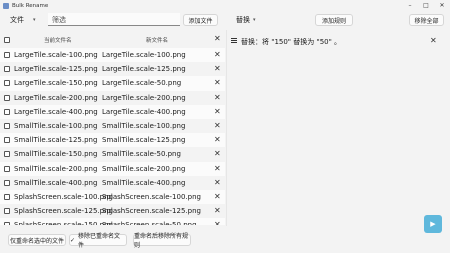  I want to click on filter-input: 筛选, so click(114, 19).